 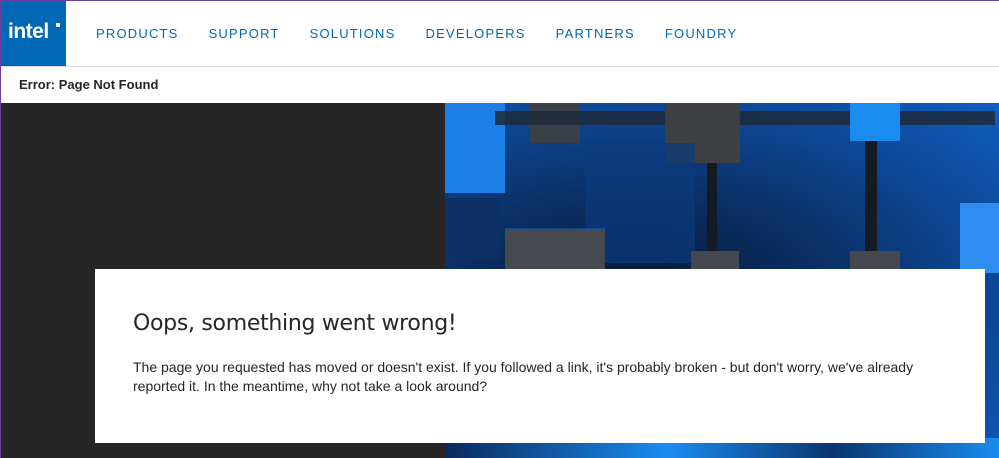 What do you see at coordinates (0, 229) in the screenshot?
I see `window-border-left` at bounding box center [0, 229].